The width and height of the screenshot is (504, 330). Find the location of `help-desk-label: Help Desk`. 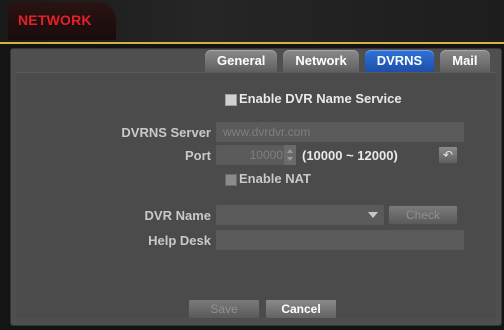

help-desk-label: Help Desk is located at coordinates (179, 240).